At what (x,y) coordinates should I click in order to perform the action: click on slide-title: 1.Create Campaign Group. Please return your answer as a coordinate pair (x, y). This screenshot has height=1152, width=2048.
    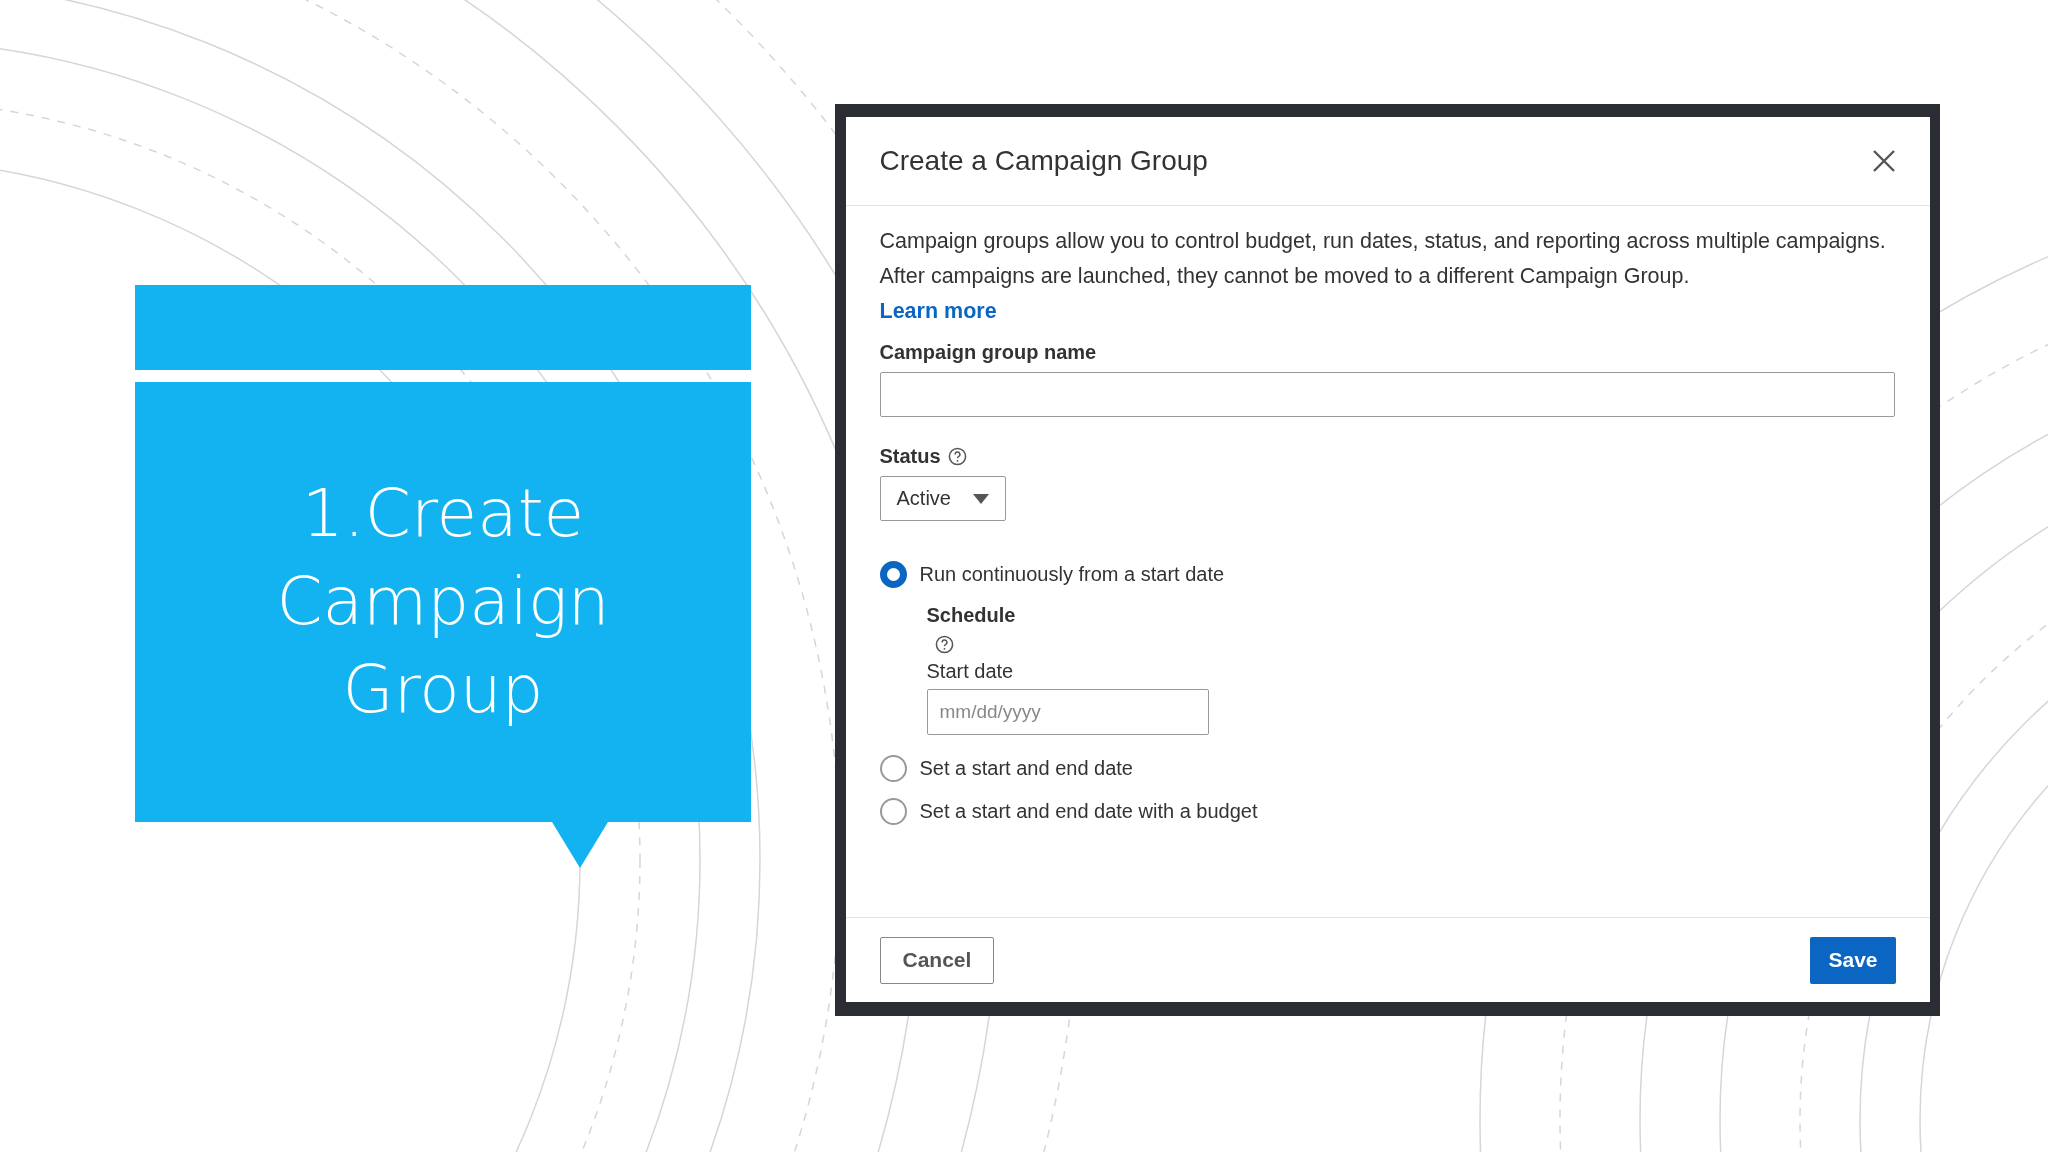
    Looking at the image, I should click on (443, 602).